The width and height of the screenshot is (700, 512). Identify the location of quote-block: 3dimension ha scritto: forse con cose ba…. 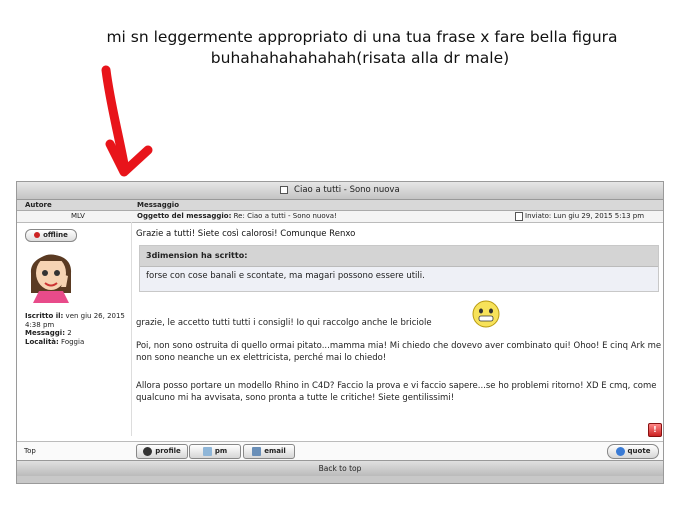
(399, 268).